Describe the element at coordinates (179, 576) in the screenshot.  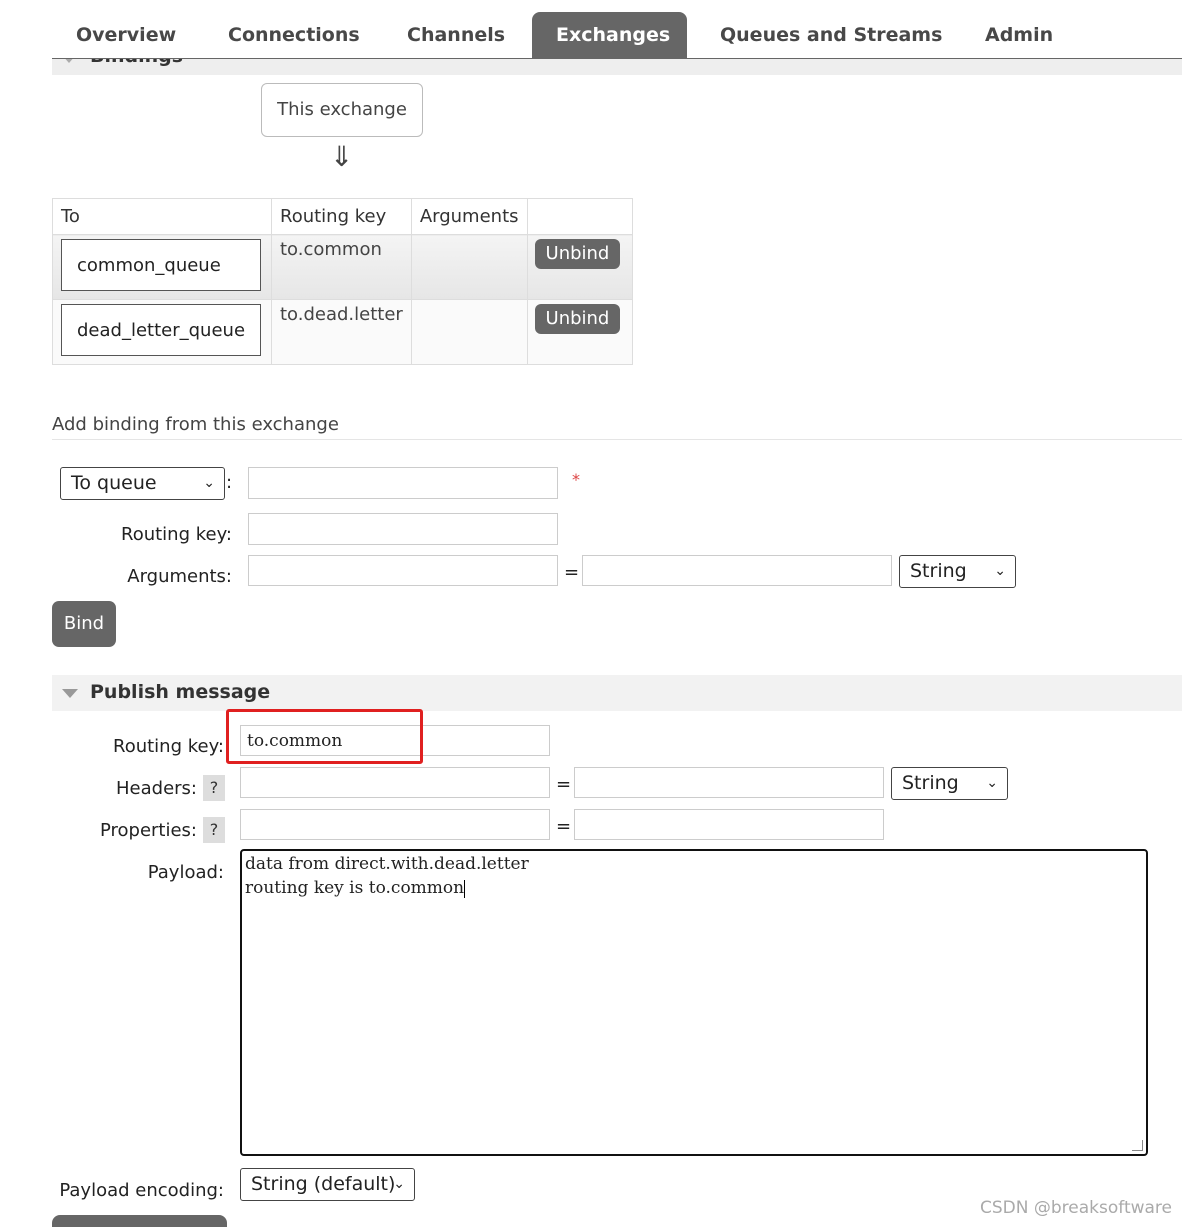
I see `binding-arguments-label: Arguments:` at that location.